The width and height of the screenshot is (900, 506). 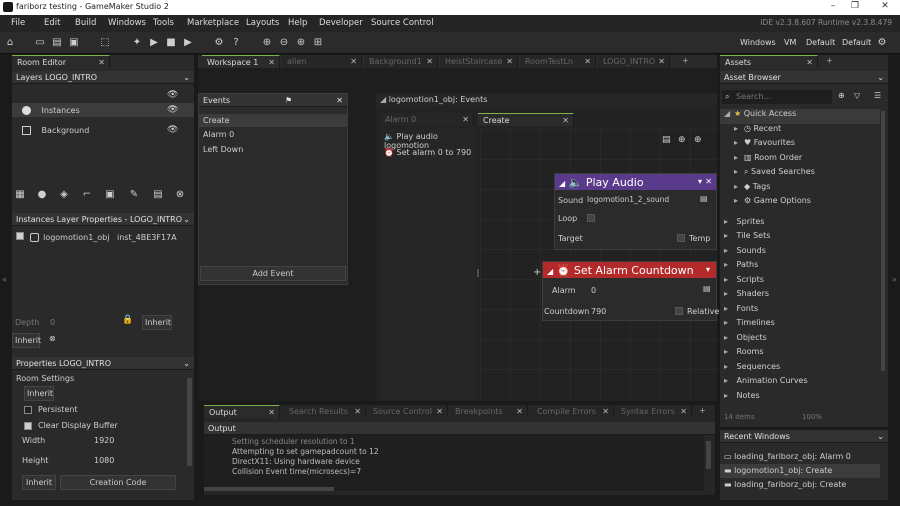 I want to click on open-project-icon: ▤, so click(x=57, y=43).